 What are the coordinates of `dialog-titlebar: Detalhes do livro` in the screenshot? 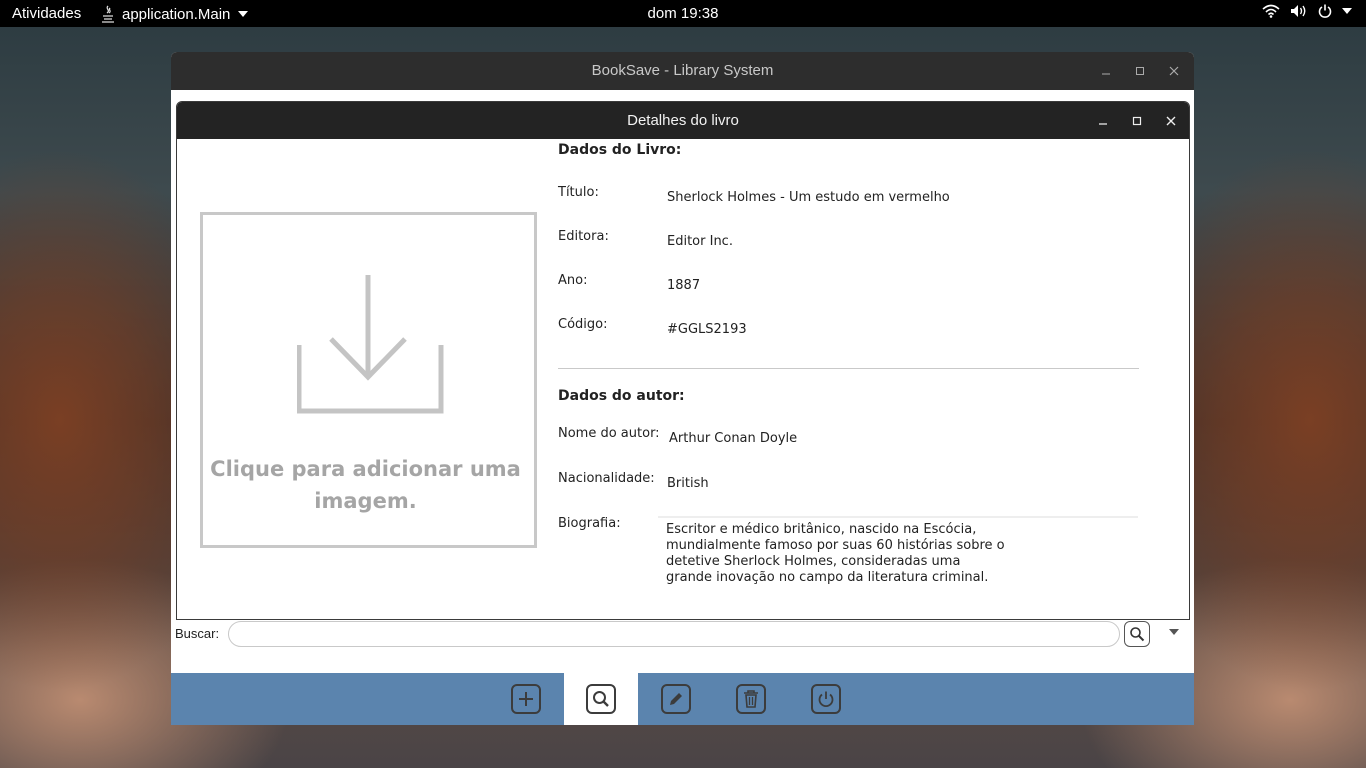 It's located at (683, 120).